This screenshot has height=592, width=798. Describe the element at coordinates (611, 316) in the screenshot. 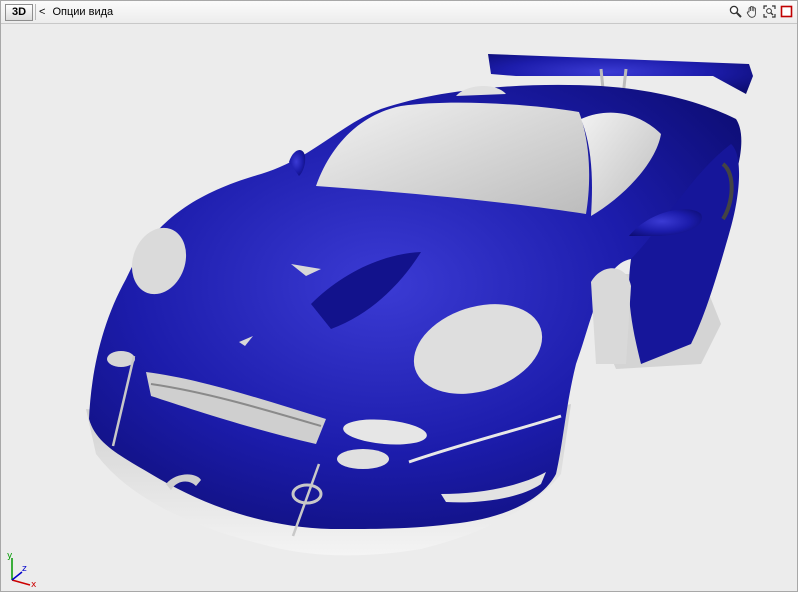

I see `rear-wheel-arch` at that location.